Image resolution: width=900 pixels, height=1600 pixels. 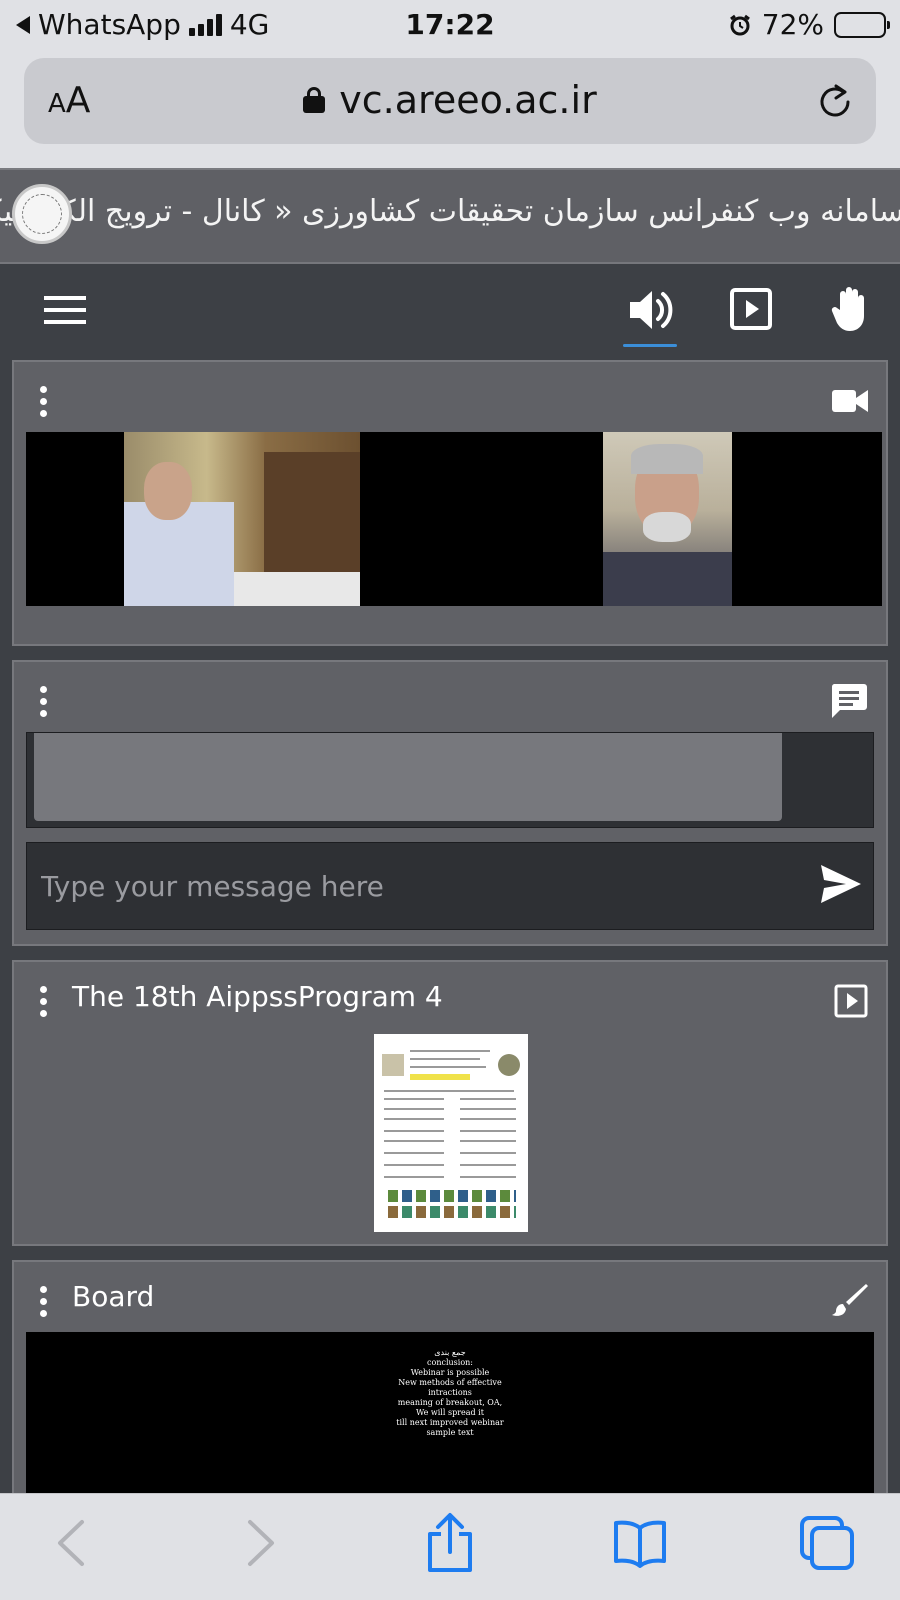 I want to click on board-line: New methods of effective, so click(x=450, y=1382).